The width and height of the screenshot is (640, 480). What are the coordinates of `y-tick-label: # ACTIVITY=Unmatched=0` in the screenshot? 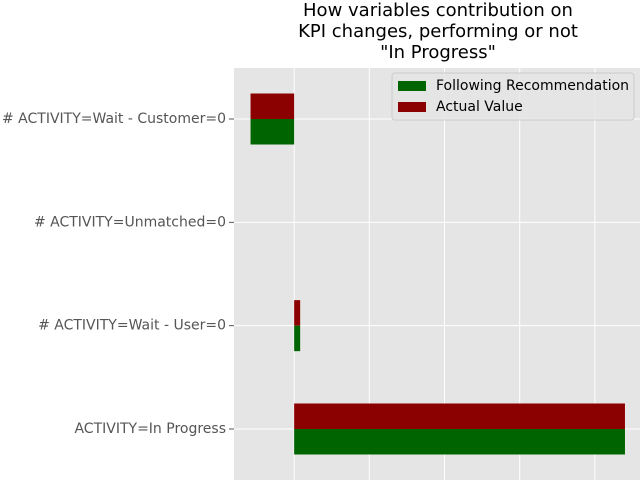 It's located at (130, 222).